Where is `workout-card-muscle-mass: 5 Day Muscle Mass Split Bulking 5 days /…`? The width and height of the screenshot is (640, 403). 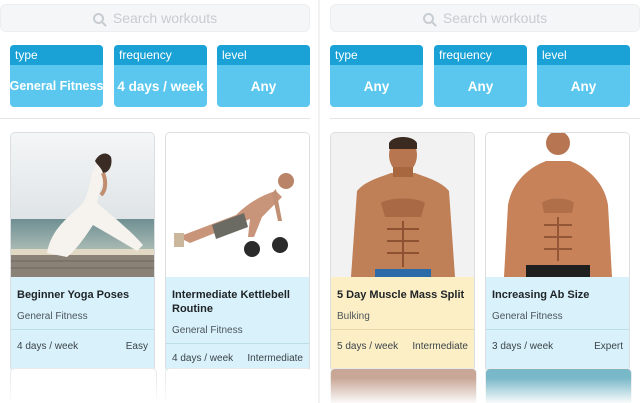 workout-card-muscle-mass: 5 Day Muscle Mass Split Bulking 5 days /… is located at coordinates (402, 252).